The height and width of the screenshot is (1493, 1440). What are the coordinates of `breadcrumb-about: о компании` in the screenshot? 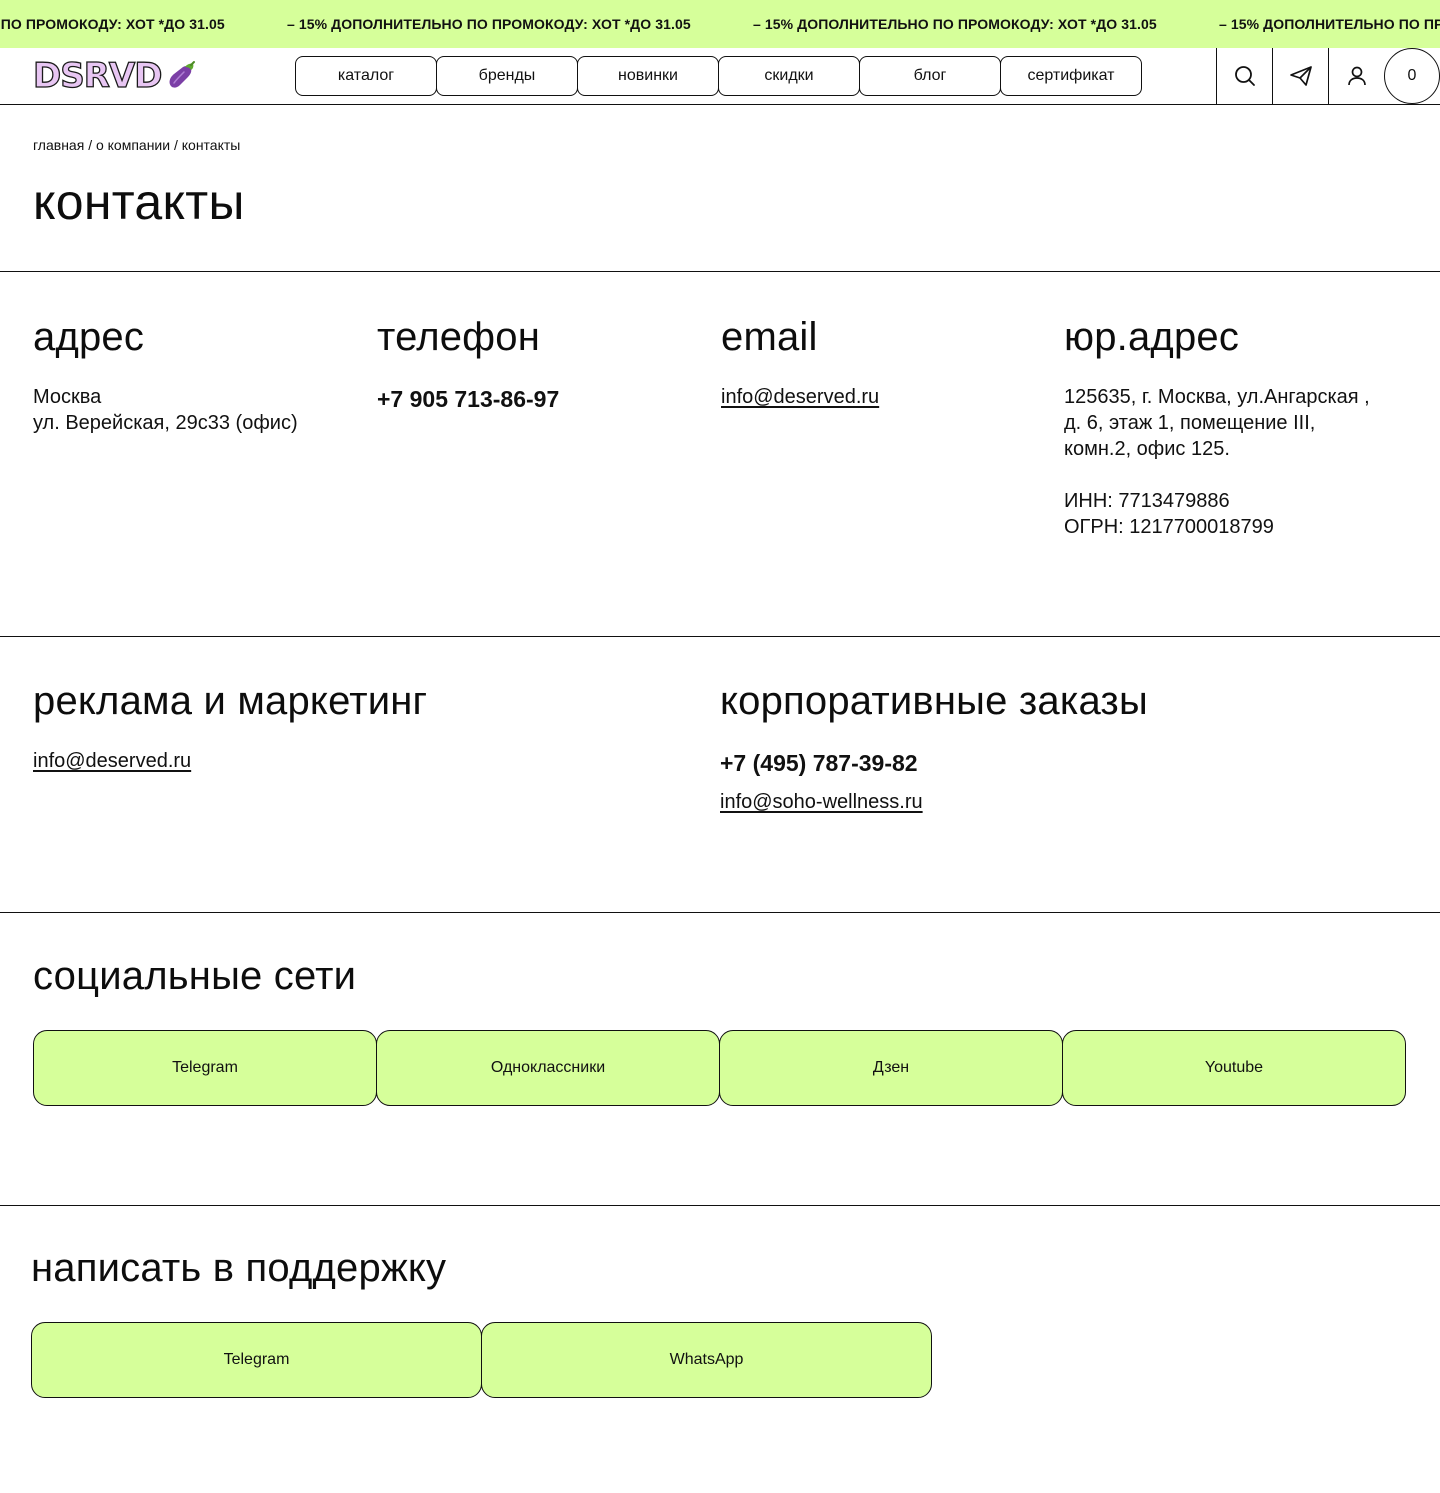 It's located at (133, 145).